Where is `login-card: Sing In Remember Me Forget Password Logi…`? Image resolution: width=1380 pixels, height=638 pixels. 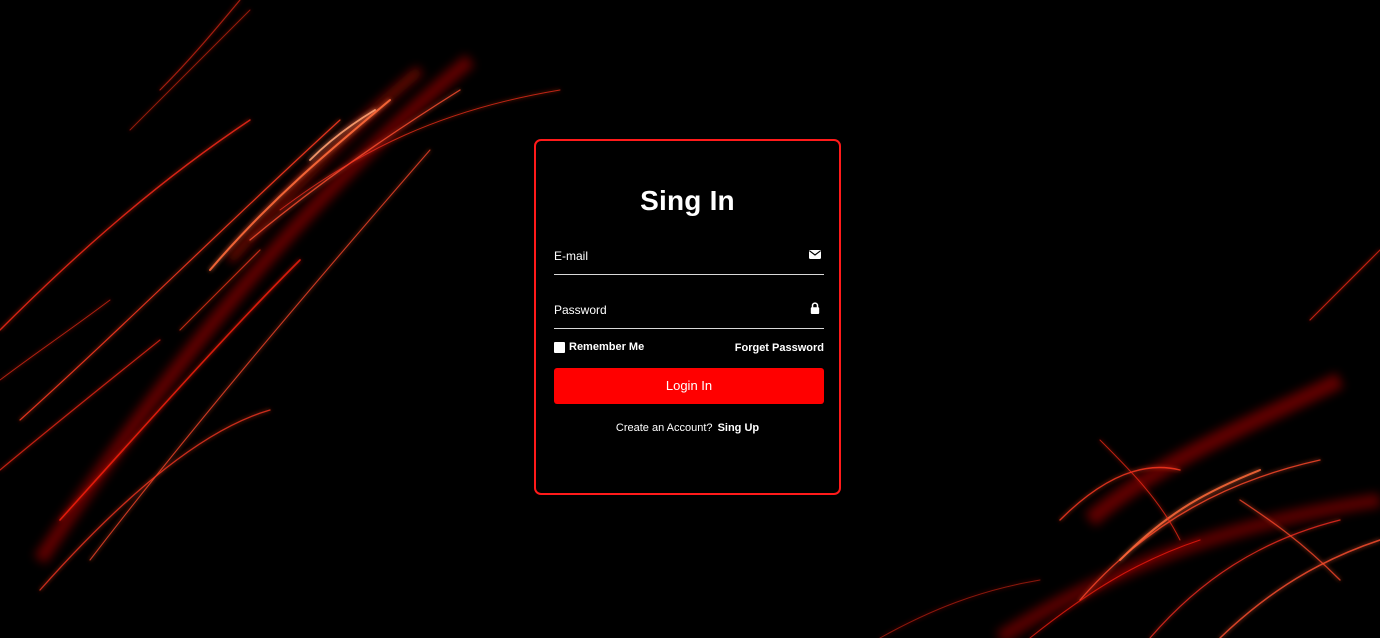
login-card: Sing In Remember Me Forget Password Logi… is located at coordinates (687, 317).